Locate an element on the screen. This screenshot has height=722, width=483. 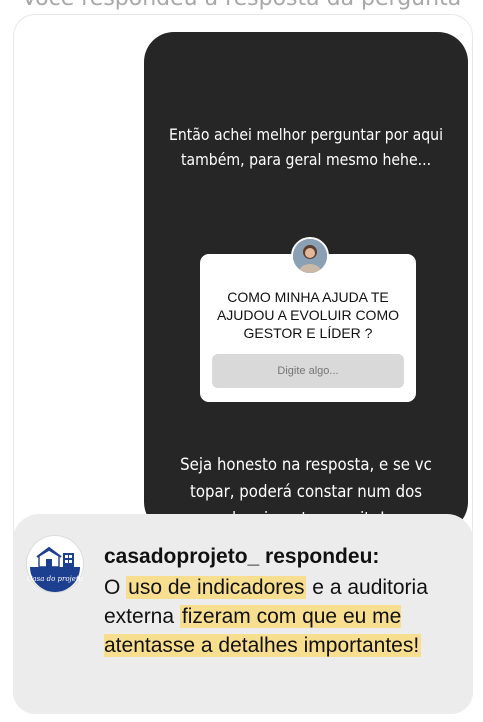
partial-header-text: Você respondeu à resposta da pergunta is located at coordinates (241, 5).